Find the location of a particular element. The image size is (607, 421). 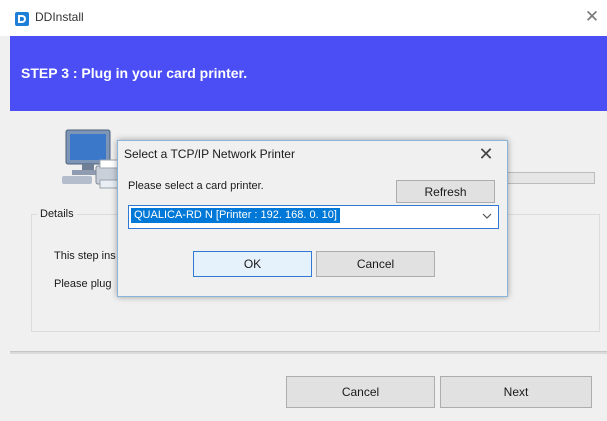

ok-button: OK is located at coordinates (252, 264).